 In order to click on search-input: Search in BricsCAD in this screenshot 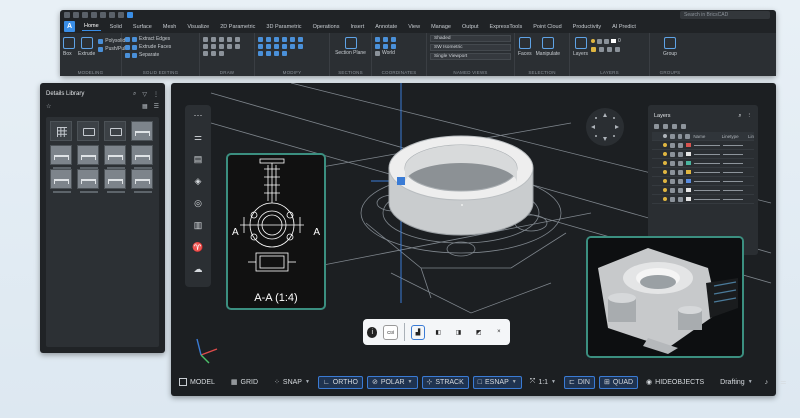, I will do `click(725, 15)`.